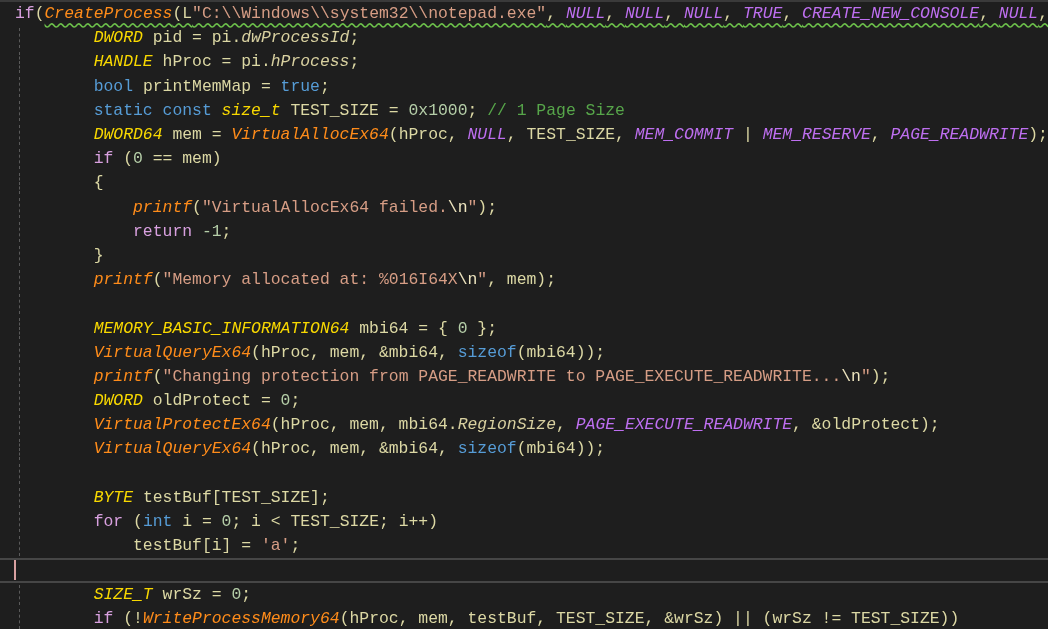 This screenshot has width=1048, height=629. Describe the element at coordinates (182, 231) in the screenshot. I see `code-line: return -1;` at that location.